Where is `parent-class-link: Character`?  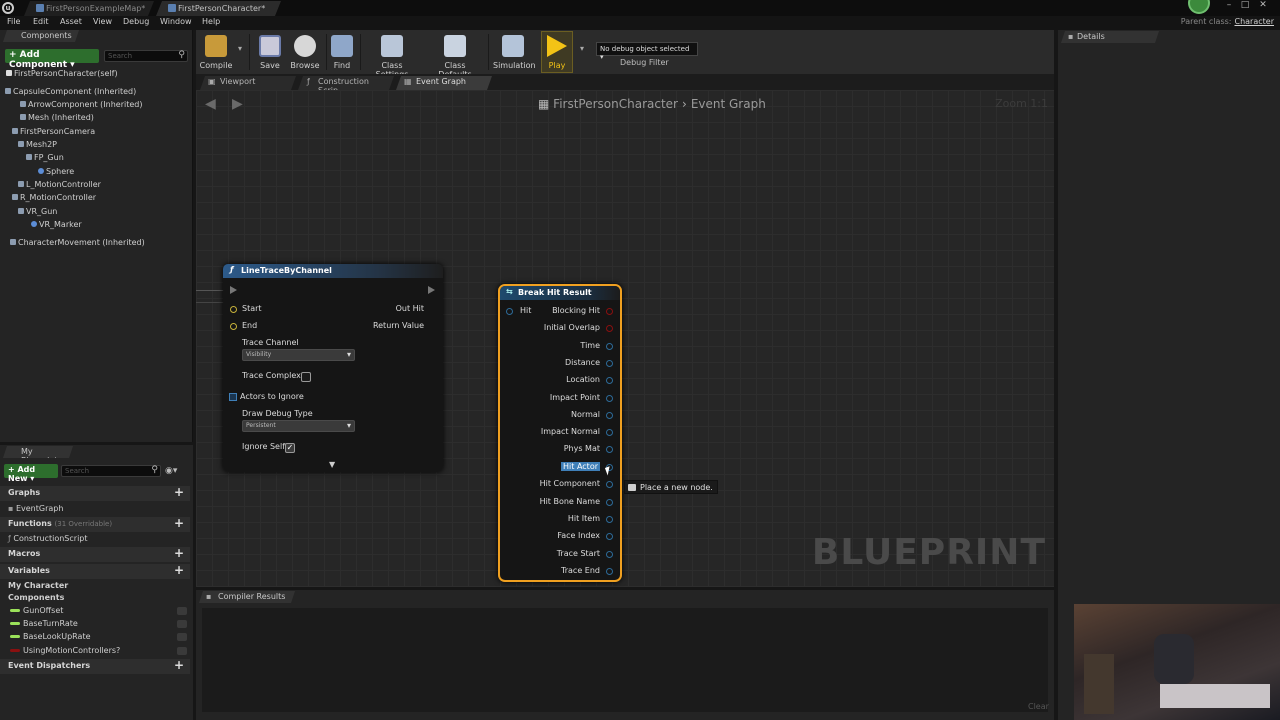 parent-class-link: Character is located at coordinates (1255, 21).